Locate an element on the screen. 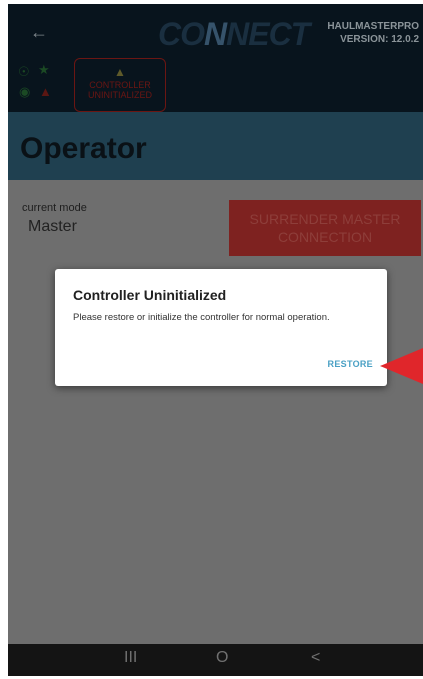  surrender-label-line-1: SURRENDER MASTER is located at coordinates (325, 219).